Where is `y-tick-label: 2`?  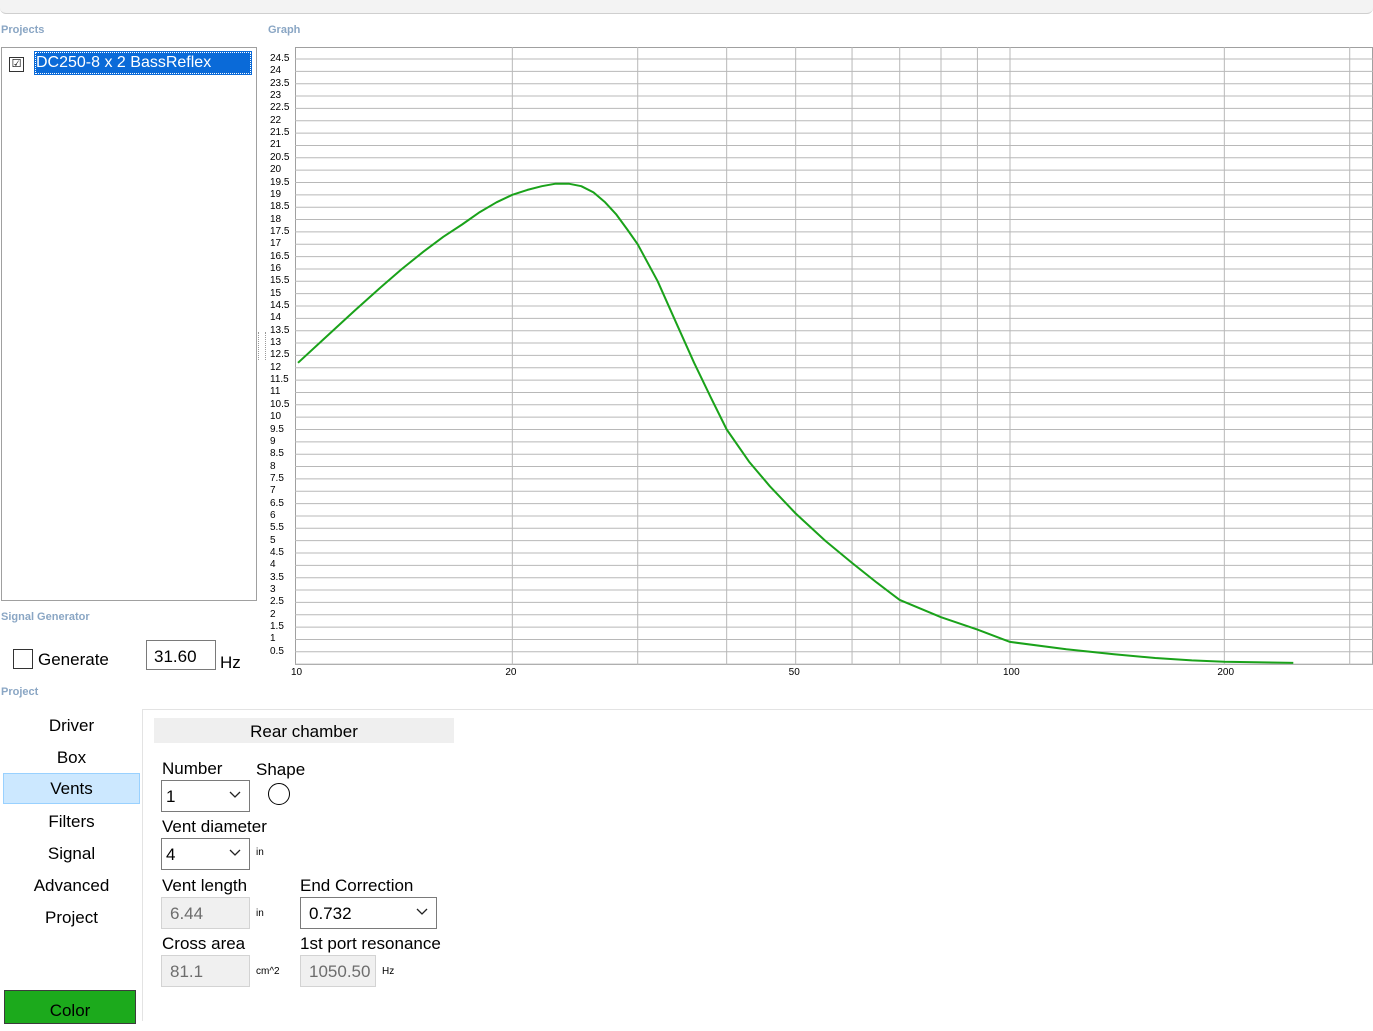 y-tick-label: 2 is located at coordinates (273, 614).